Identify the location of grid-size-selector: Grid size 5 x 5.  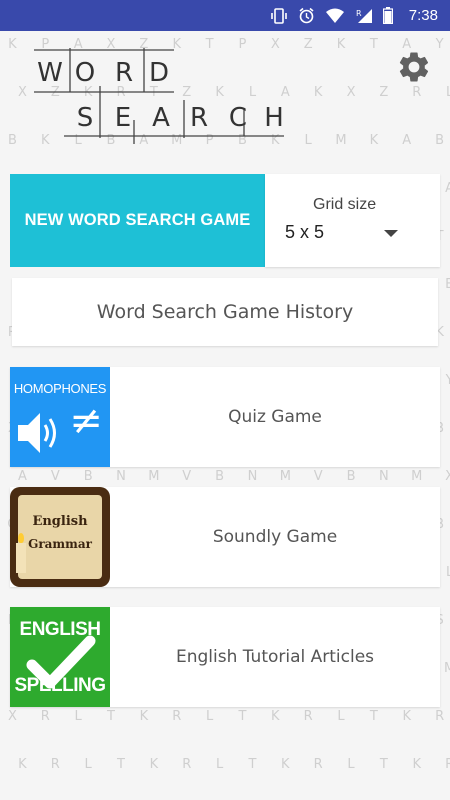
(352, 220).